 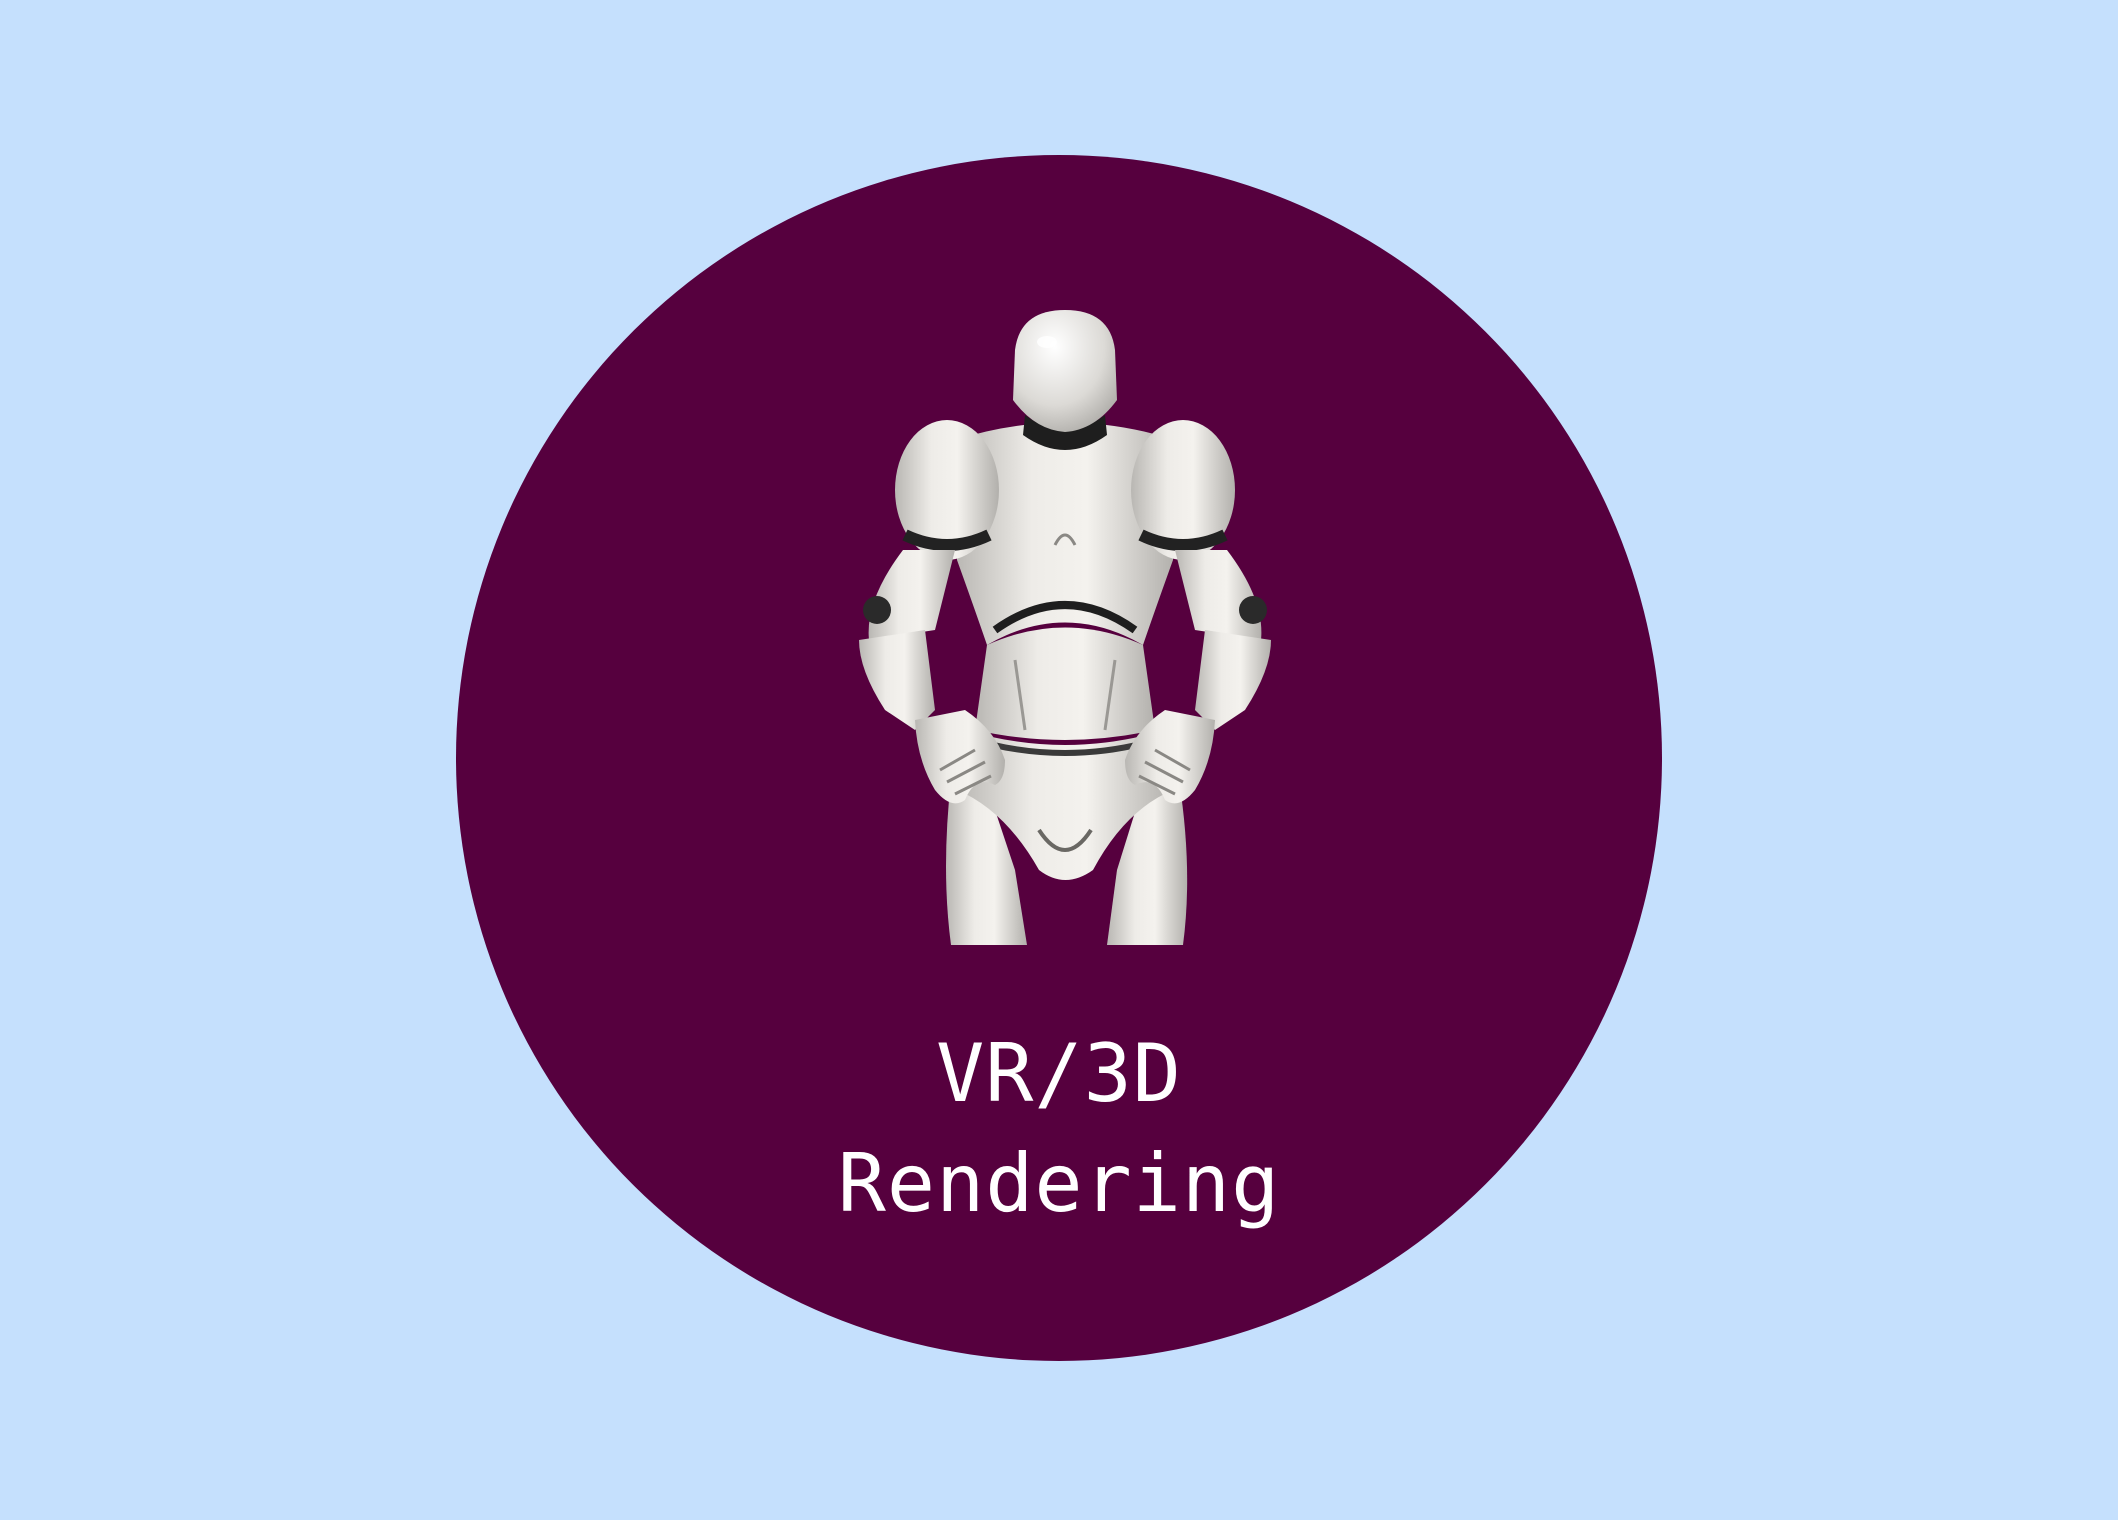 I want to click on left-forearm, so click(x=897, y=680).